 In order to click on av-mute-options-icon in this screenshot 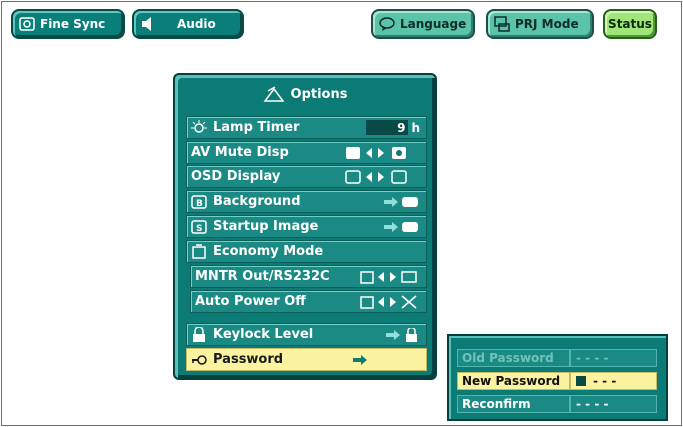, I will do `click(376, 152)`.